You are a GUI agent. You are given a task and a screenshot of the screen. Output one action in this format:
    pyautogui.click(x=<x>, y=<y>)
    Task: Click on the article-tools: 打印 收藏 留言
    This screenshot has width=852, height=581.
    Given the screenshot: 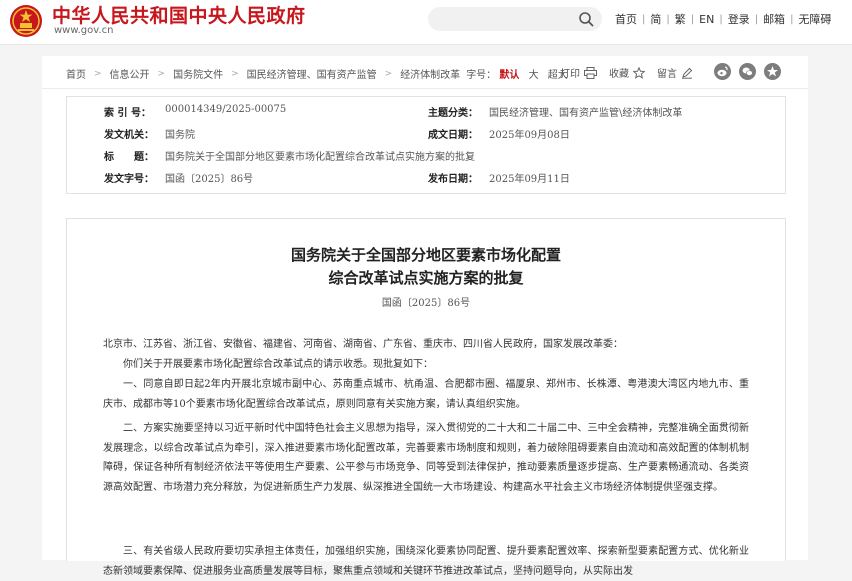 What is the action you would take?
    pyautogui.click(x=632, y=72)
    